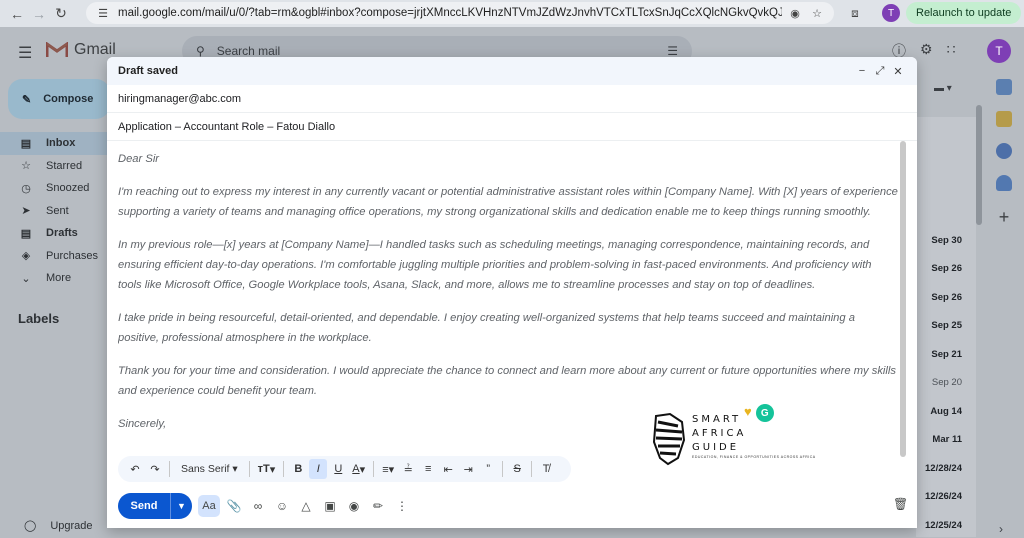  What do you see at coordinates (428, 469) in the screenshot?
I see `bulleted-list-icon: ≡` at bounding box center [428, 469].